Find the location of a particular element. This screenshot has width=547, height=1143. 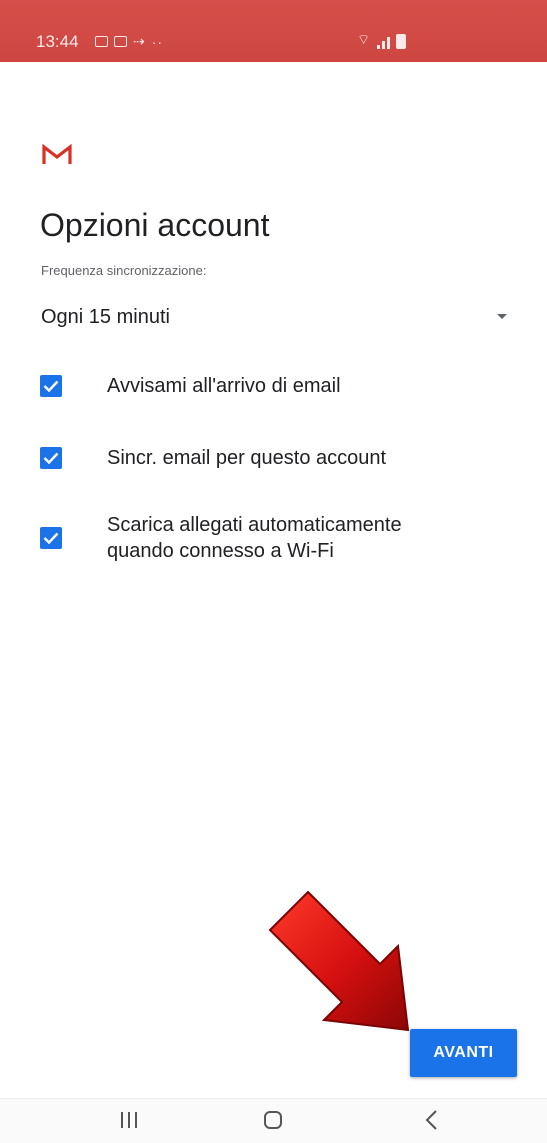

next-button: AVANTI is located at coordinates (463, 1053).